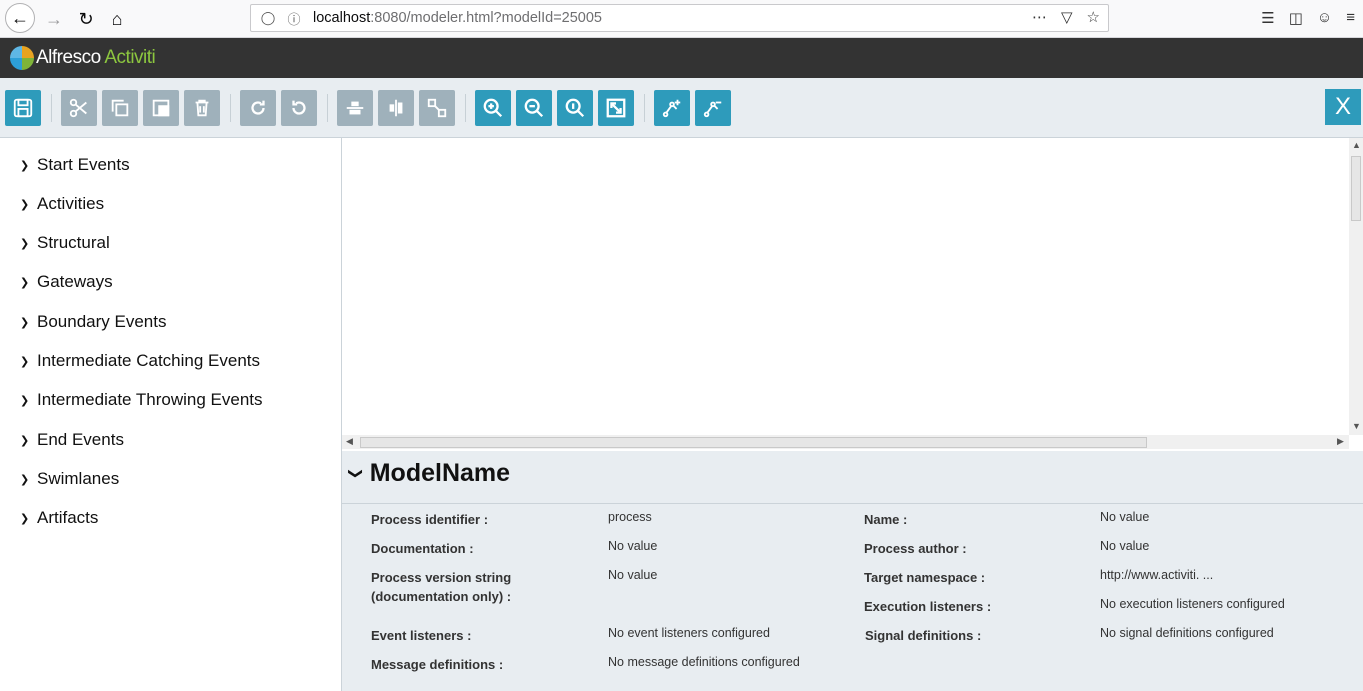 This screenshot has width=1363, height=691. Describe the element at coordinates (440, 473) in the screenshot. I see `model-name: ModelName` at that location.